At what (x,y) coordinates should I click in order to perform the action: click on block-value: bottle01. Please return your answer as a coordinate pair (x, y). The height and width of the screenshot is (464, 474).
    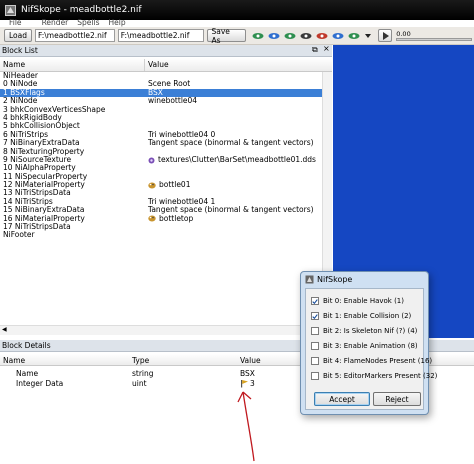
    Looking at the image, I should click on (175, 185).